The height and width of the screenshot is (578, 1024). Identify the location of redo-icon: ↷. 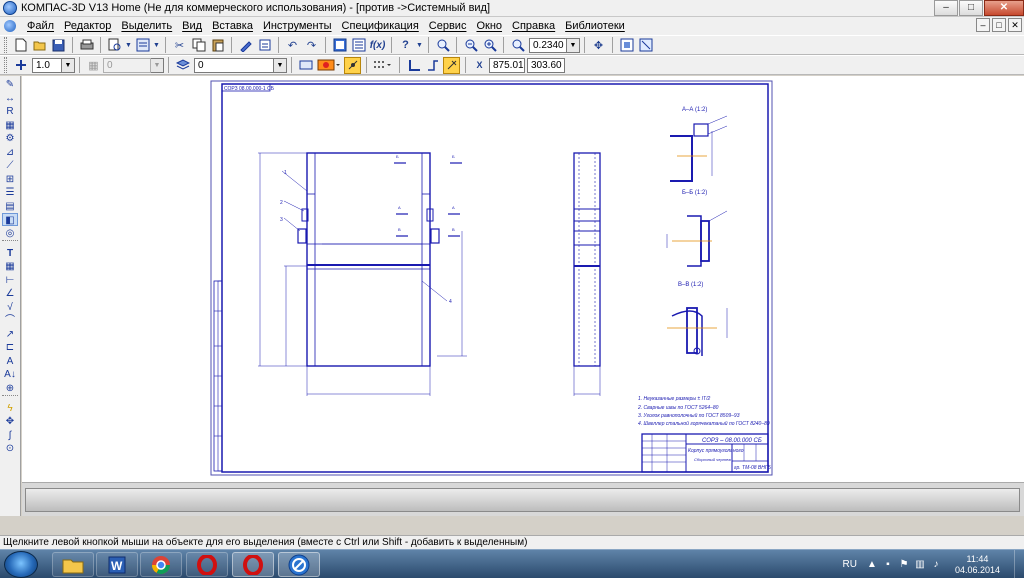
(311, 45).